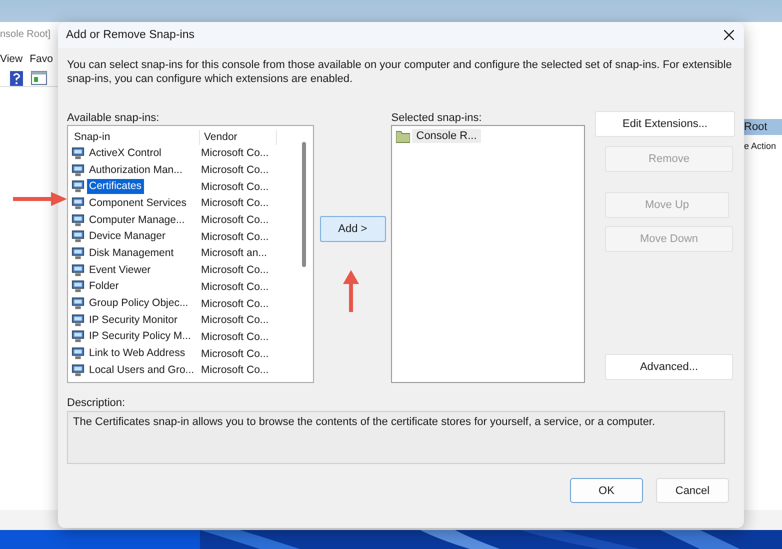  What do you see at coordinates (137, 354) in the screenshot?
I see `snap-in-name: Link to Web Address` at bounding box center [137, 354].